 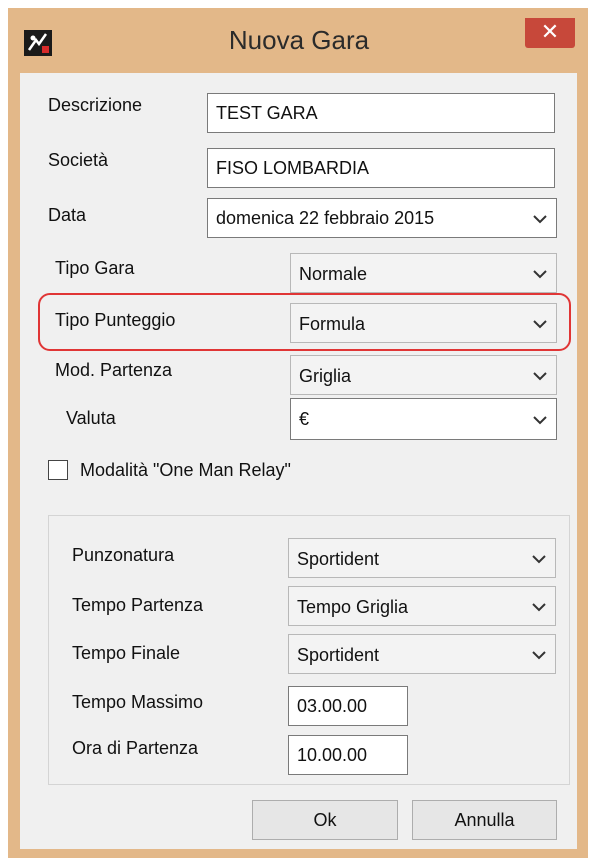 I want to click on descrizione-field: TEST GARA, so click(x=381, y=113).